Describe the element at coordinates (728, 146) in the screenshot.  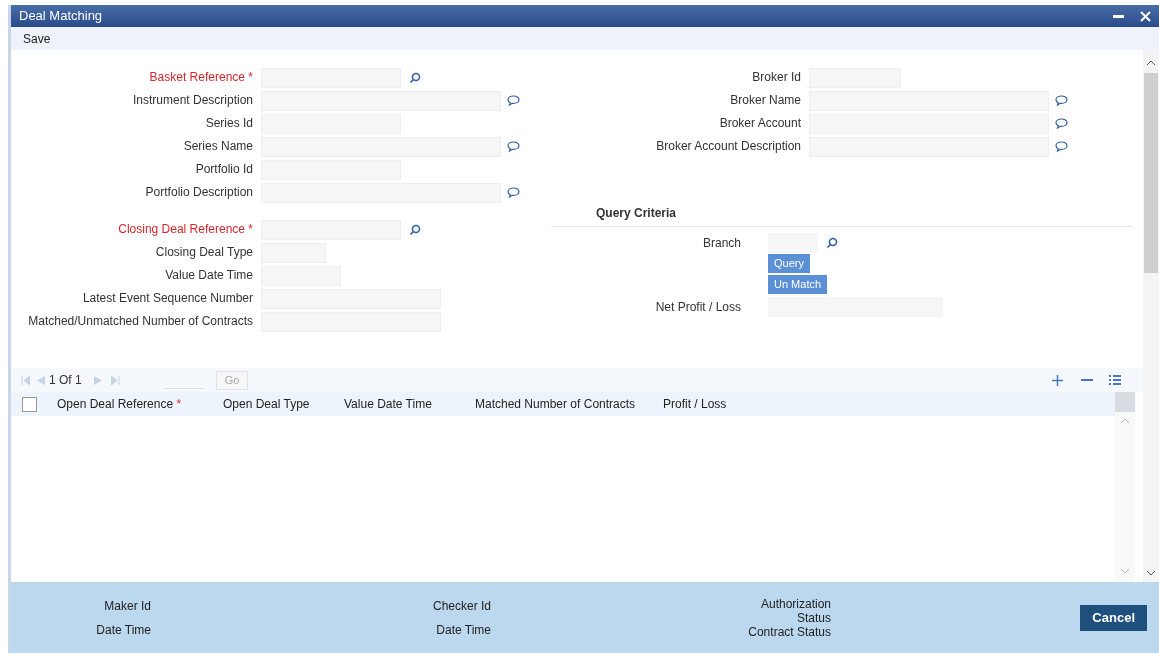
I see `field-label: Broker Account Description` at that location.